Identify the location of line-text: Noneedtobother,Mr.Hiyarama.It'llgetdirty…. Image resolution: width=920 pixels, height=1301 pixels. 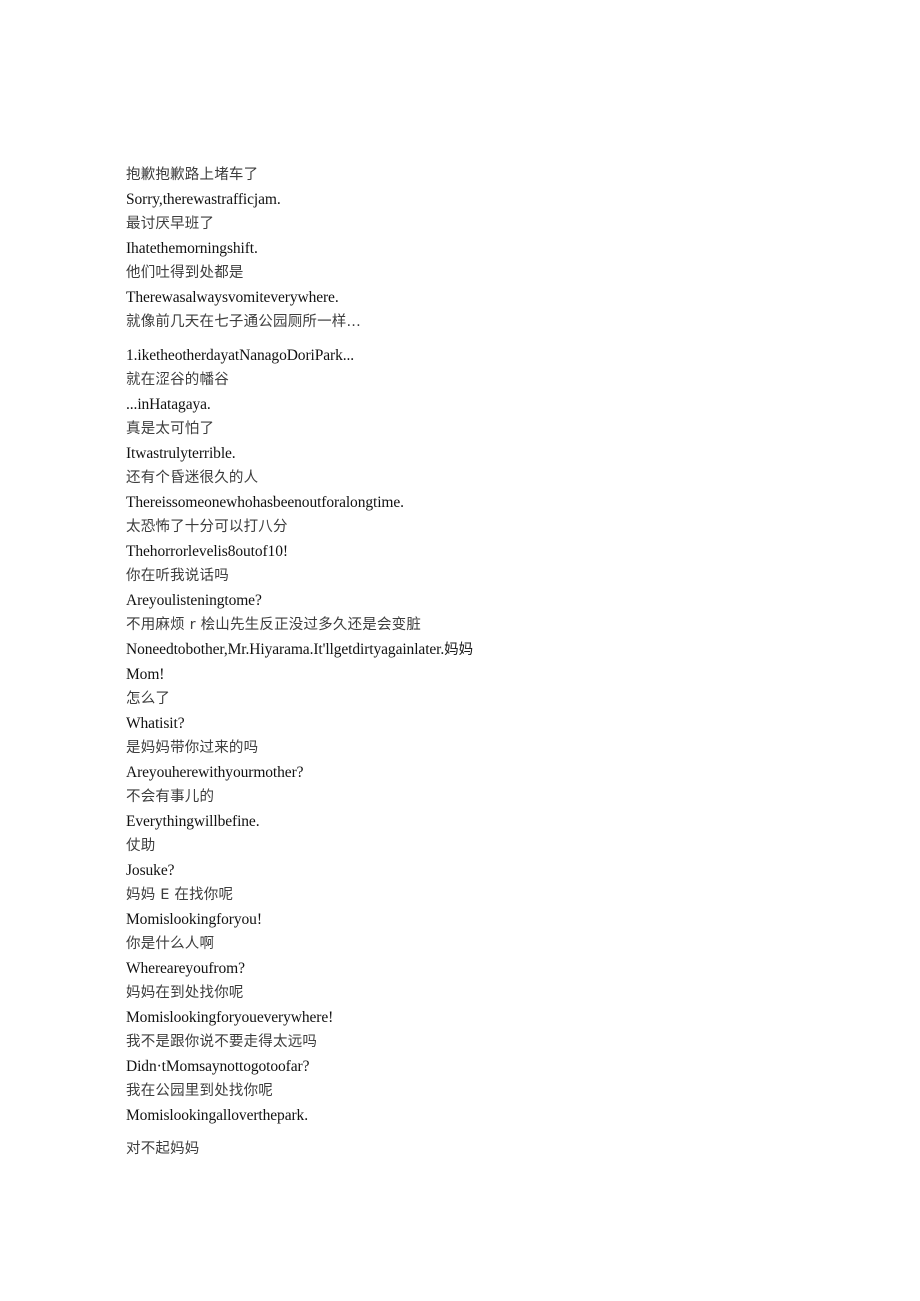
(285, 649).